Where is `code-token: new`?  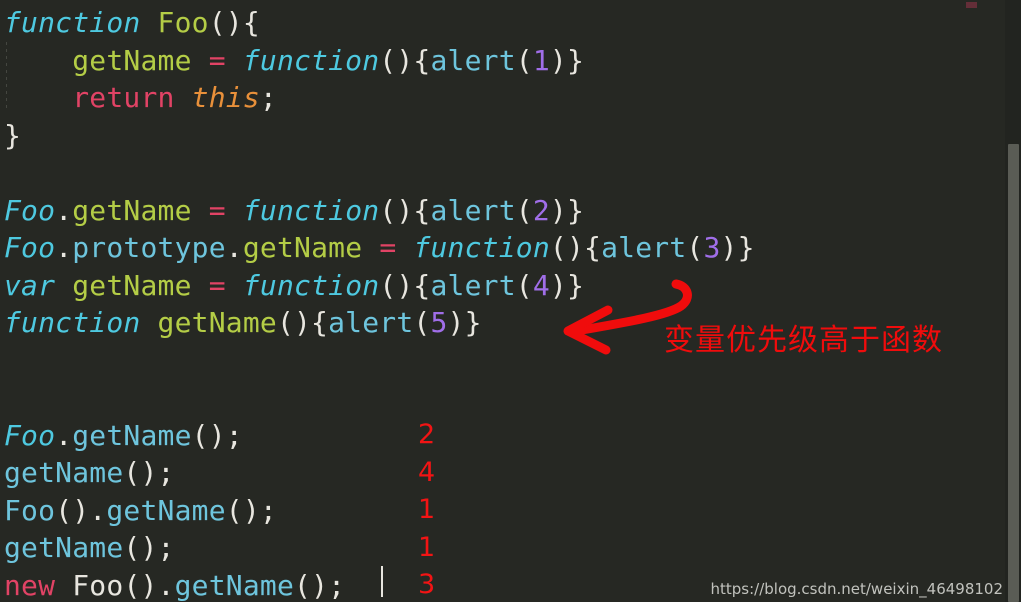 code-token: new is located at coordinates (30, 585).